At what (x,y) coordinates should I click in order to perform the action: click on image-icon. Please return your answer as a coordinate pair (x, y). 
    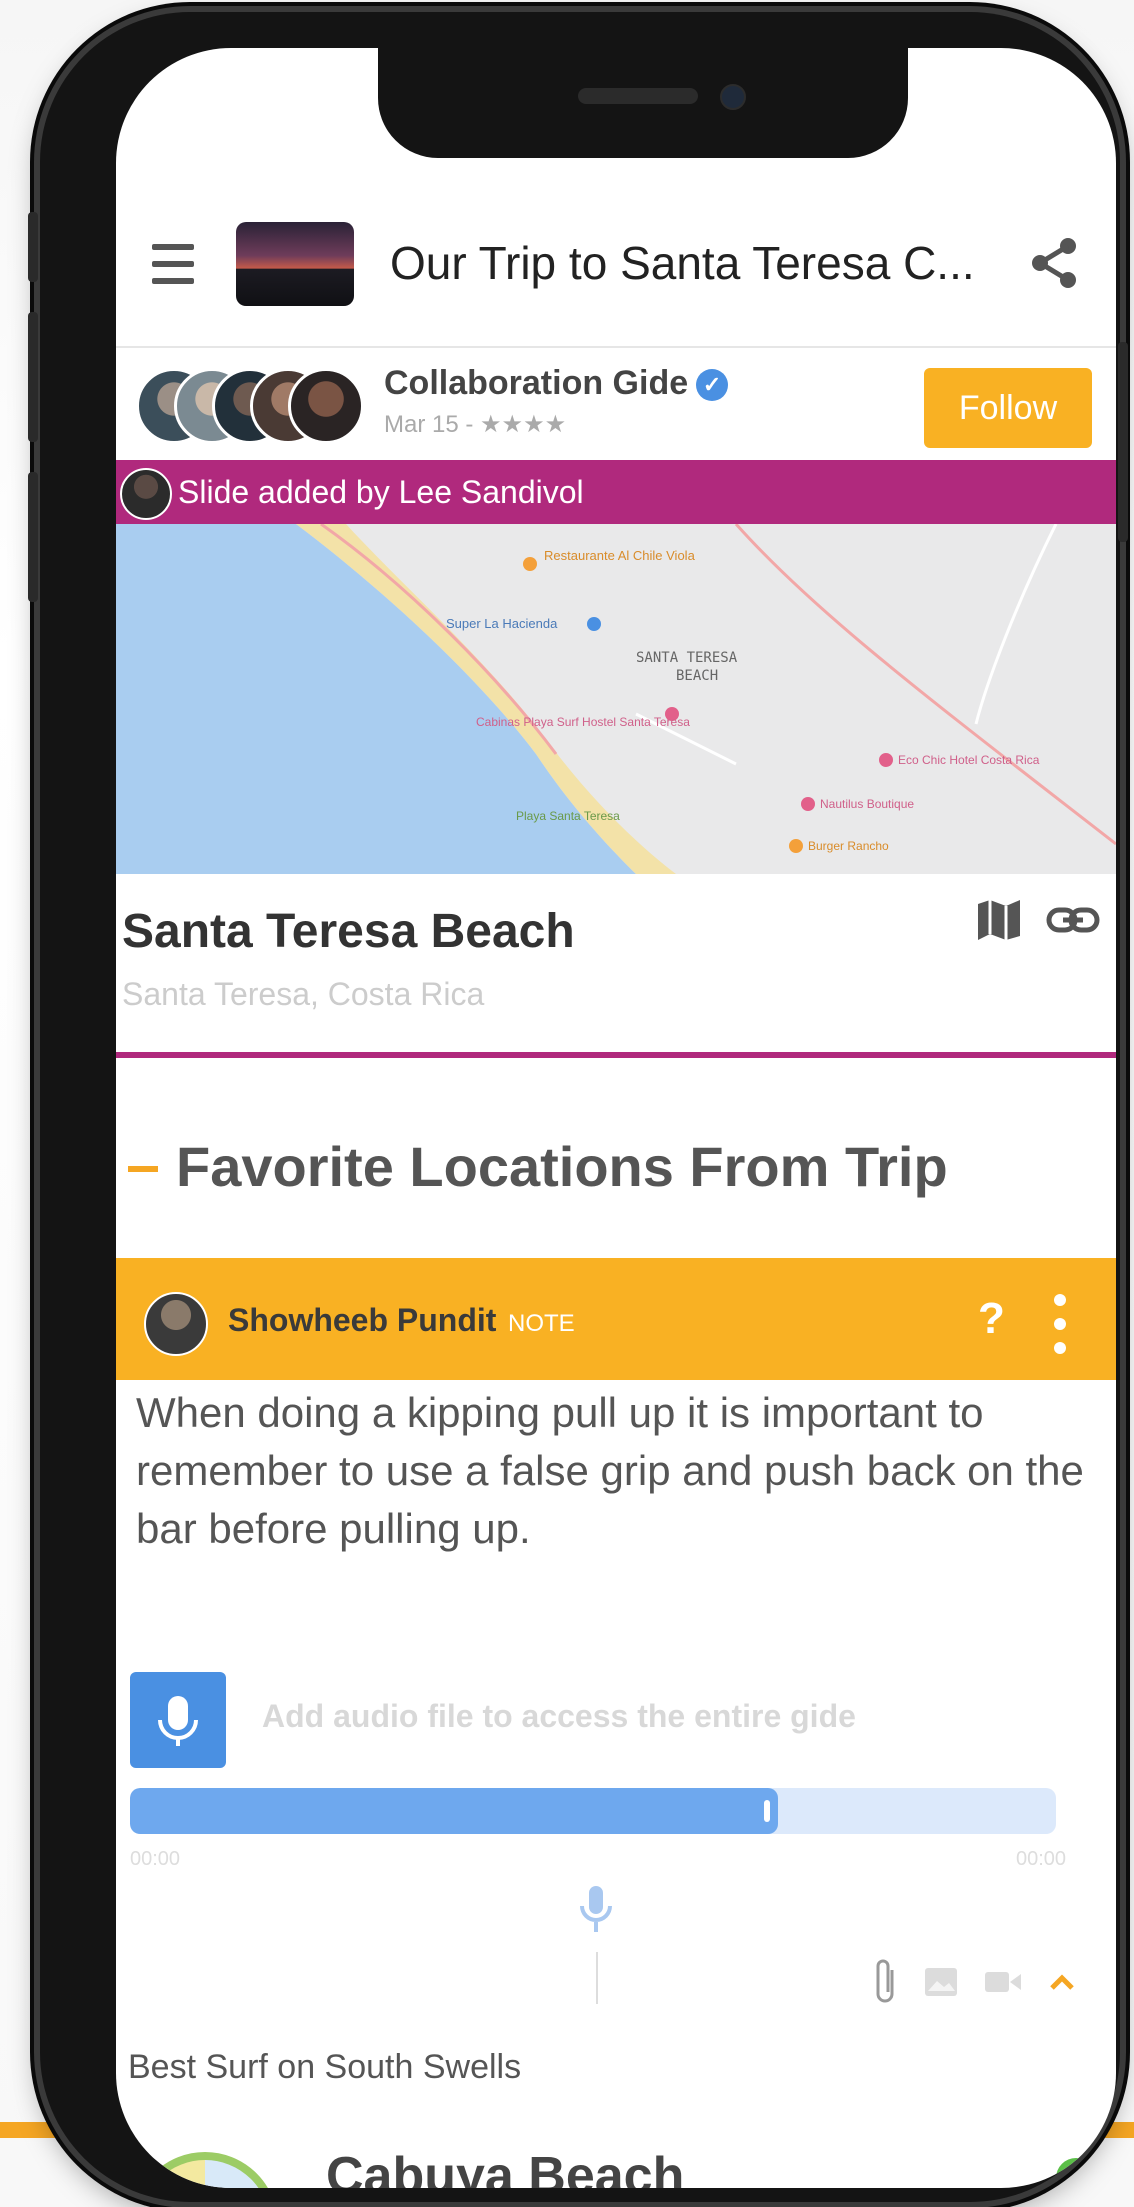
    Looking at the image, I should click on (941, 1982).